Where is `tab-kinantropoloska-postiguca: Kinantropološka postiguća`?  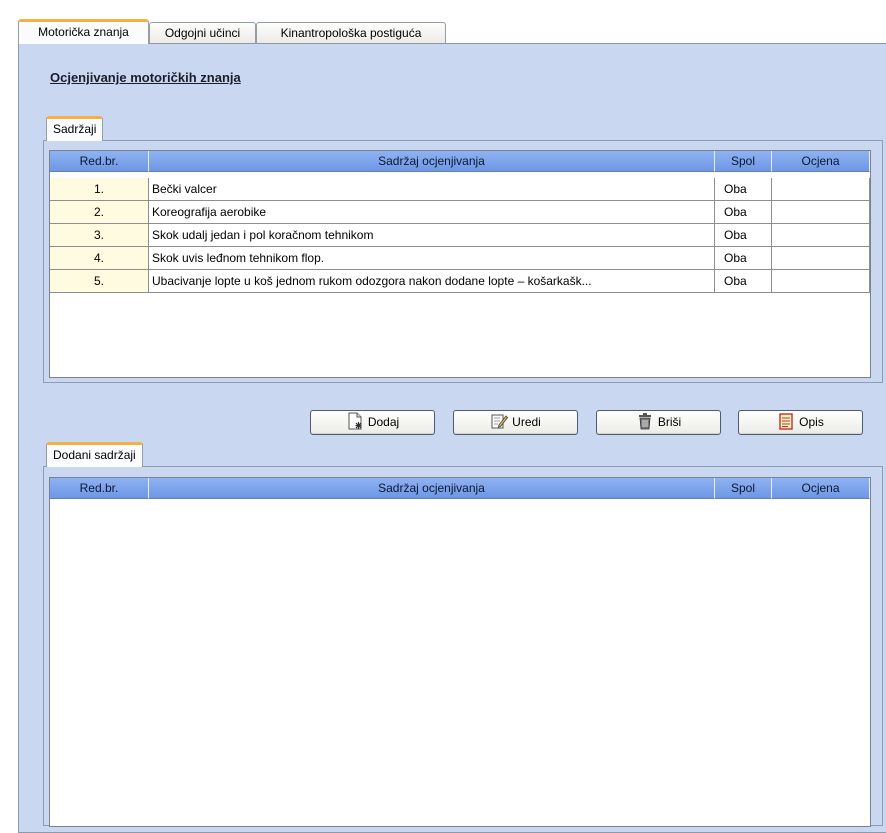
tab-kinantropoloska-postiguca: Kinantropološka postiguća is located at coordinates (351, 32).